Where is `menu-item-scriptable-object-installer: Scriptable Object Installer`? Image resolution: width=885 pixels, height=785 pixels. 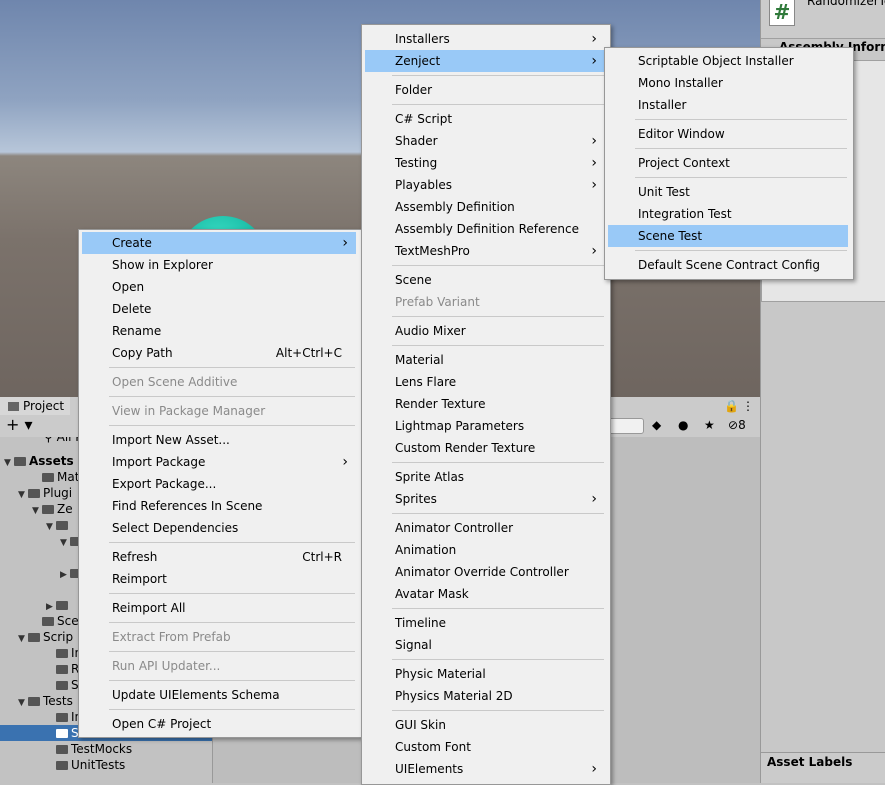
menu-item-scriptable-object-installer: Scriptable Object Installer is located at coordinates (728, 61).